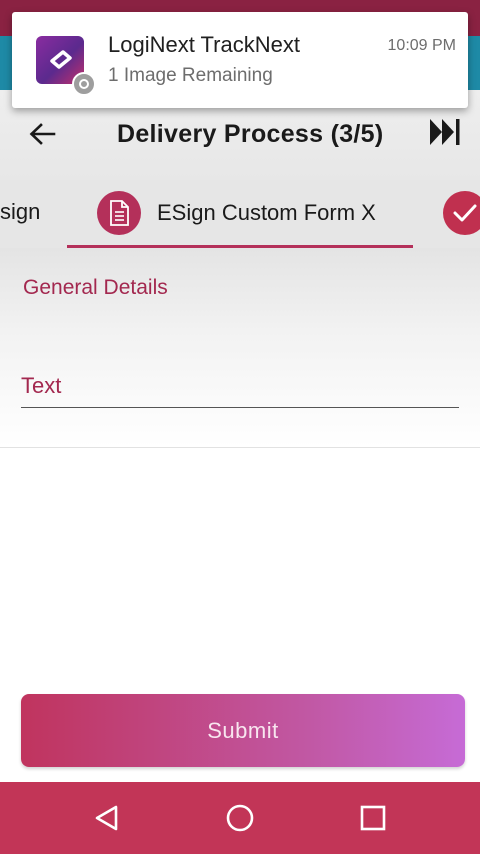  What do you see at coordinates (204, 44) in the screenshot?
I see `notification-title: LogiNext TrackNext` at bounding box center [204, 44].